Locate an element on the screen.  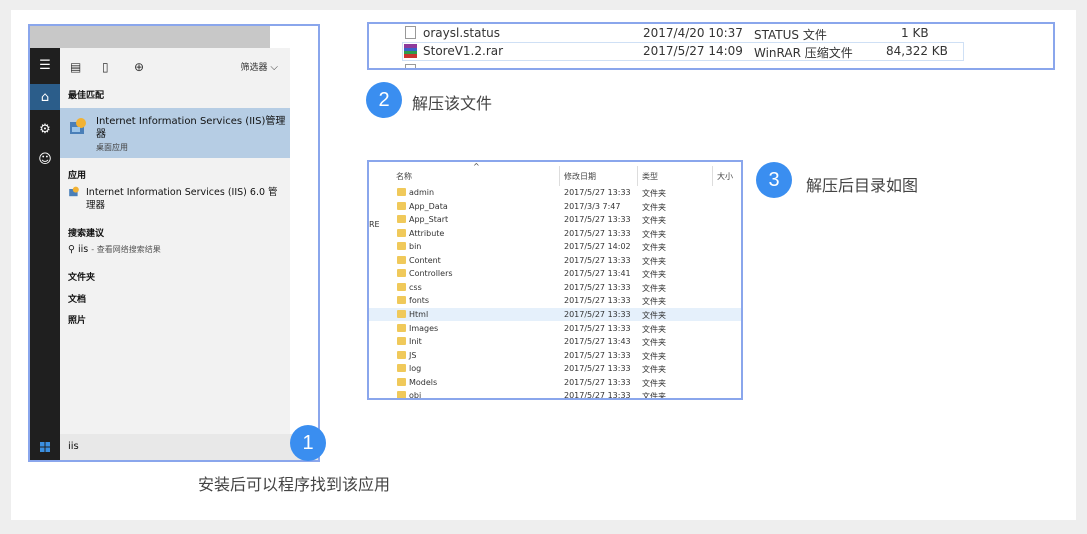
document-icon: ▤ is located at coordinates (75, 67).